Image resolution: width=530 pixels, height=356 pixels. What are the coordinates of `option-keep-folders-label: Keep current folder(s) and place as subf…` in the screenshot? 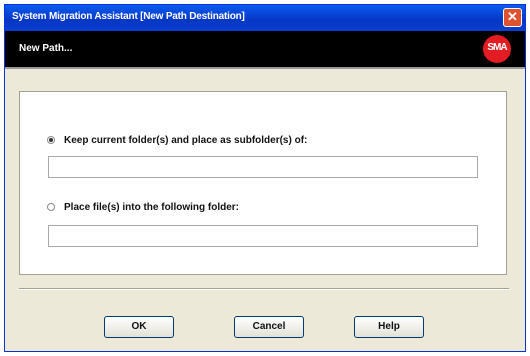 It's located at (186, 140).